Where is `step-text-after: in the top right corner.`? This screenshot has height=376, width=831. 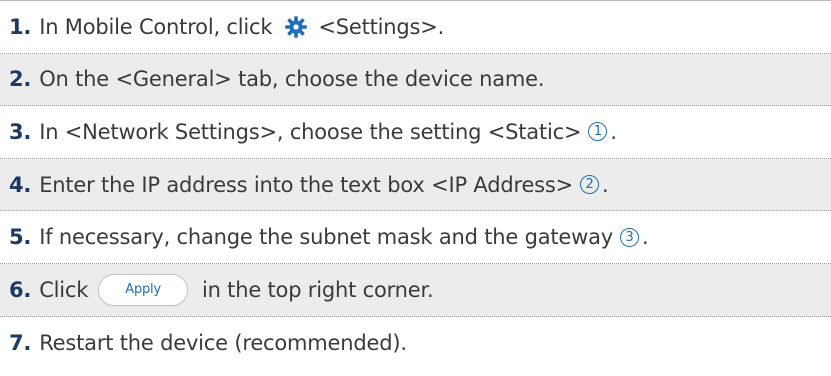
step-text-after: in the top right corner. is located at coordinates (317, 289).